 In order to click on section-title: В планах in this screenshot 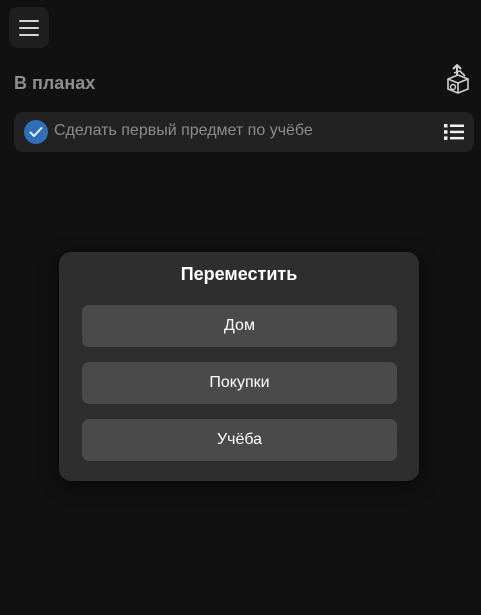, I will do `click(55, 83)`.